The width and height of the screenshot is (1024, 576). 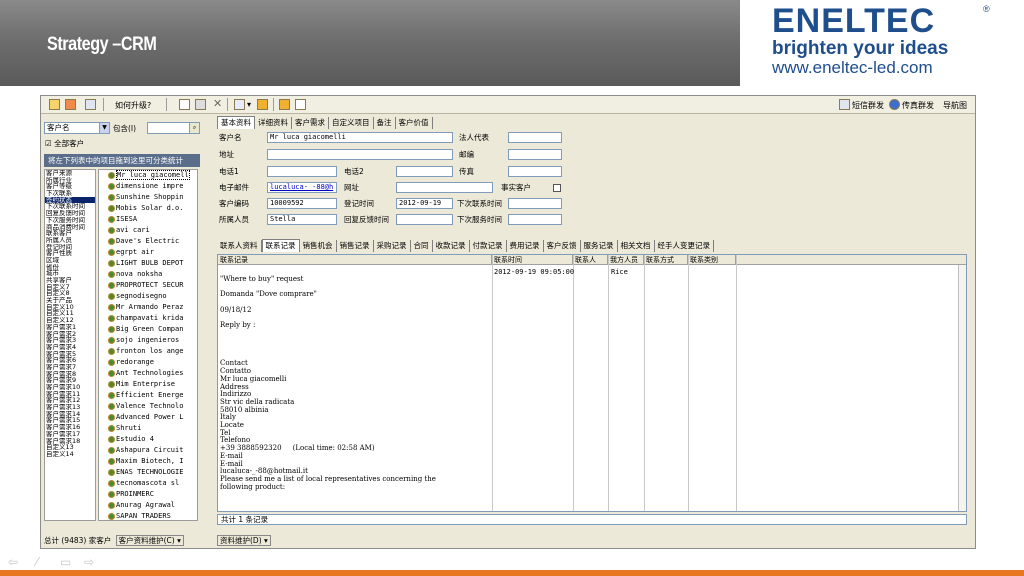 What do you see at coordinates (148, 406) in the screenshot?
I see `customer-list-item: Valence Technolo` at bounding box center [148, 406].